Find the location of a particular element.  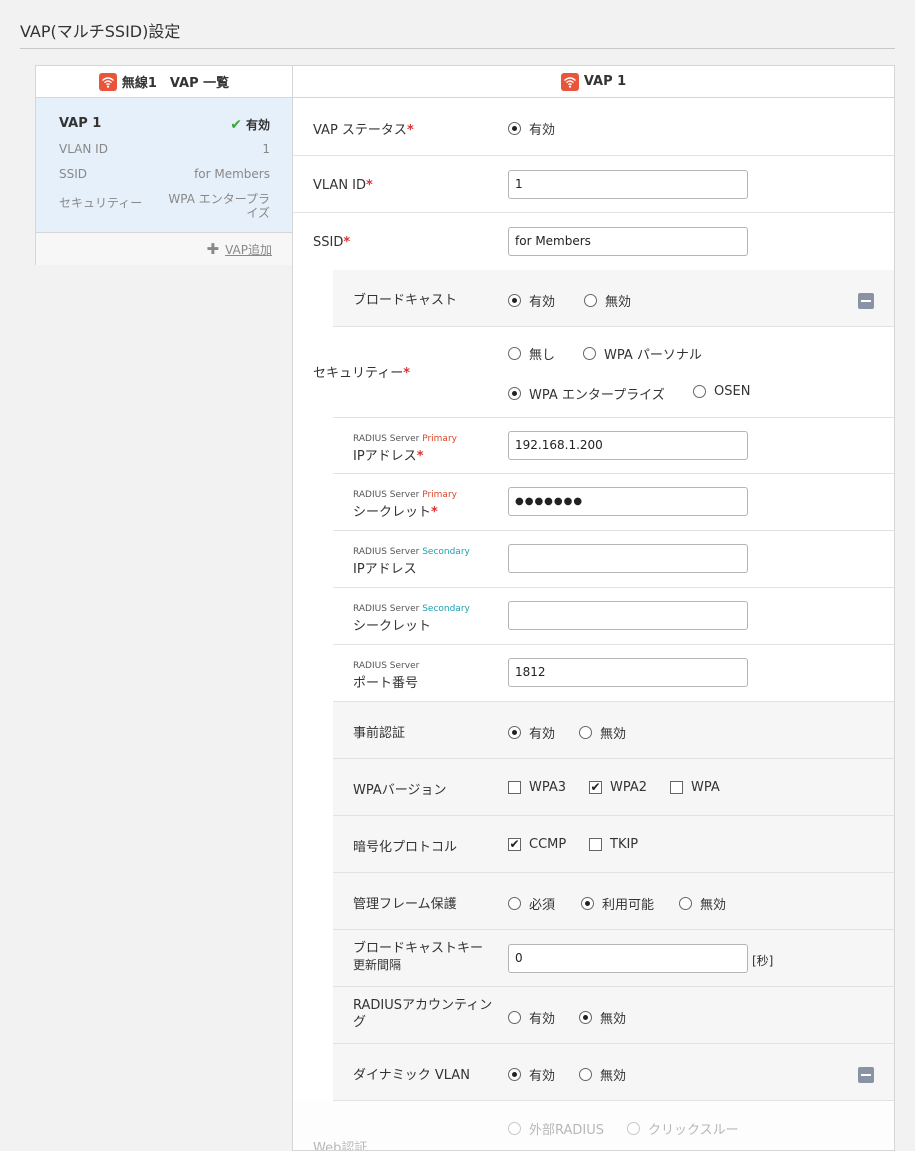

plus-icon: ✚ is located at coordinates (213, 249).